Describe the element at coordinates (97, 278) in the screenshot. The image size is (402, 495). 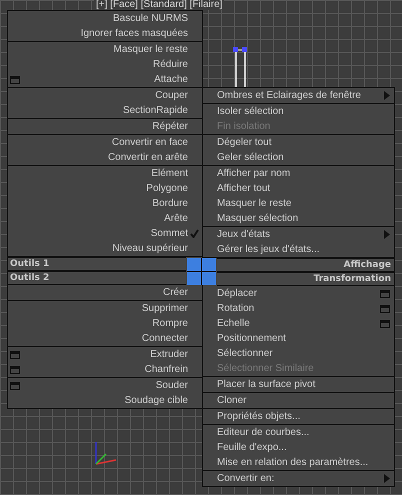
I see `quad-header: Outils 2` at that location.